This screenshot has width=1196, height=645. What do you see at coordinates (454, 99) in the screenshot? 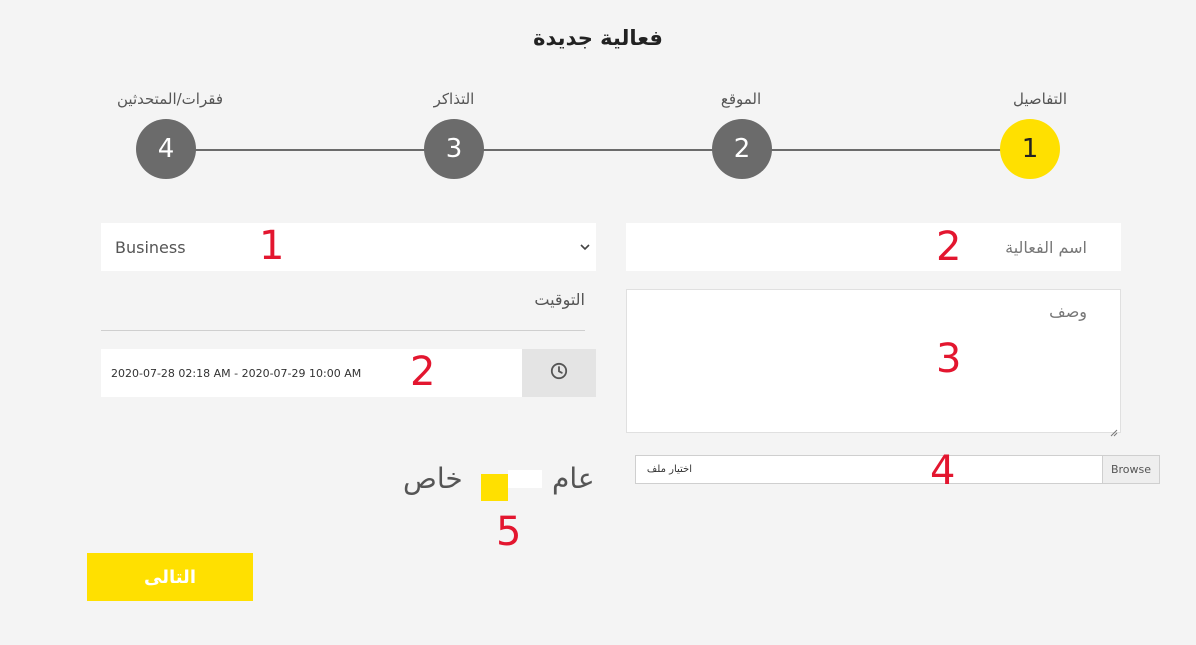
I see `step-label-tickets: التذاكر` at bounding box center [454, 99].